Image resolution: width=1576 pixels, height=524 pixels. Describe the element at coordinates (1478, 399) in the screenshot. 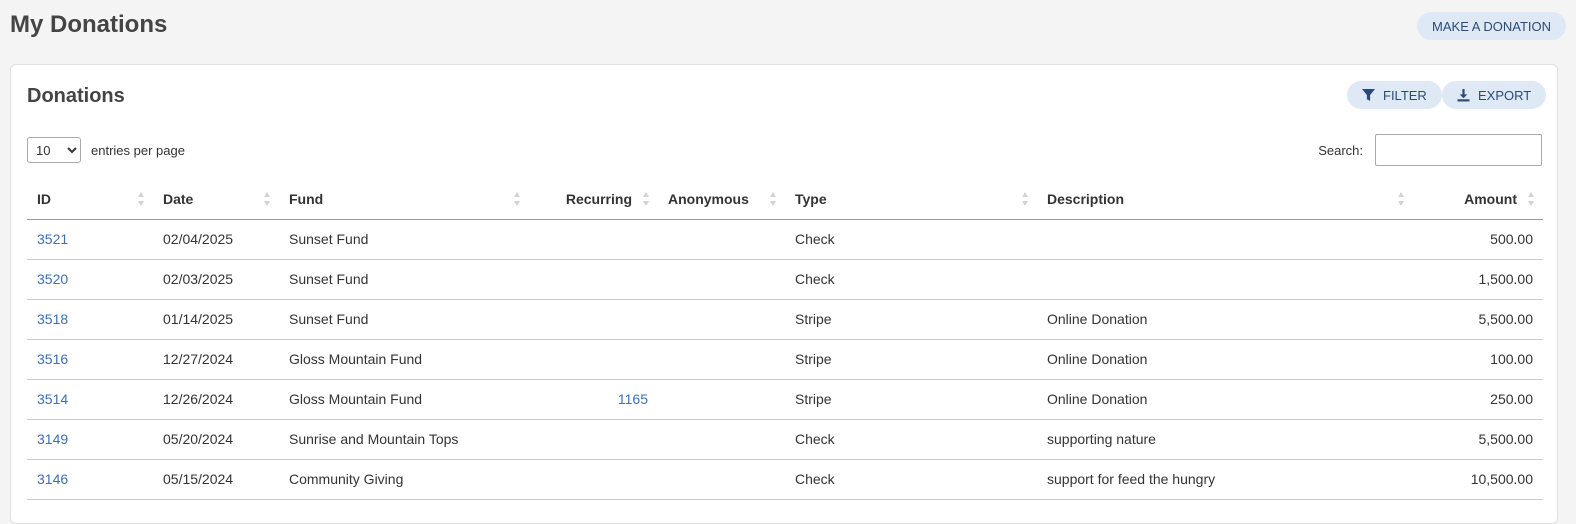

I see `donation-amount: 250.00` at that location.